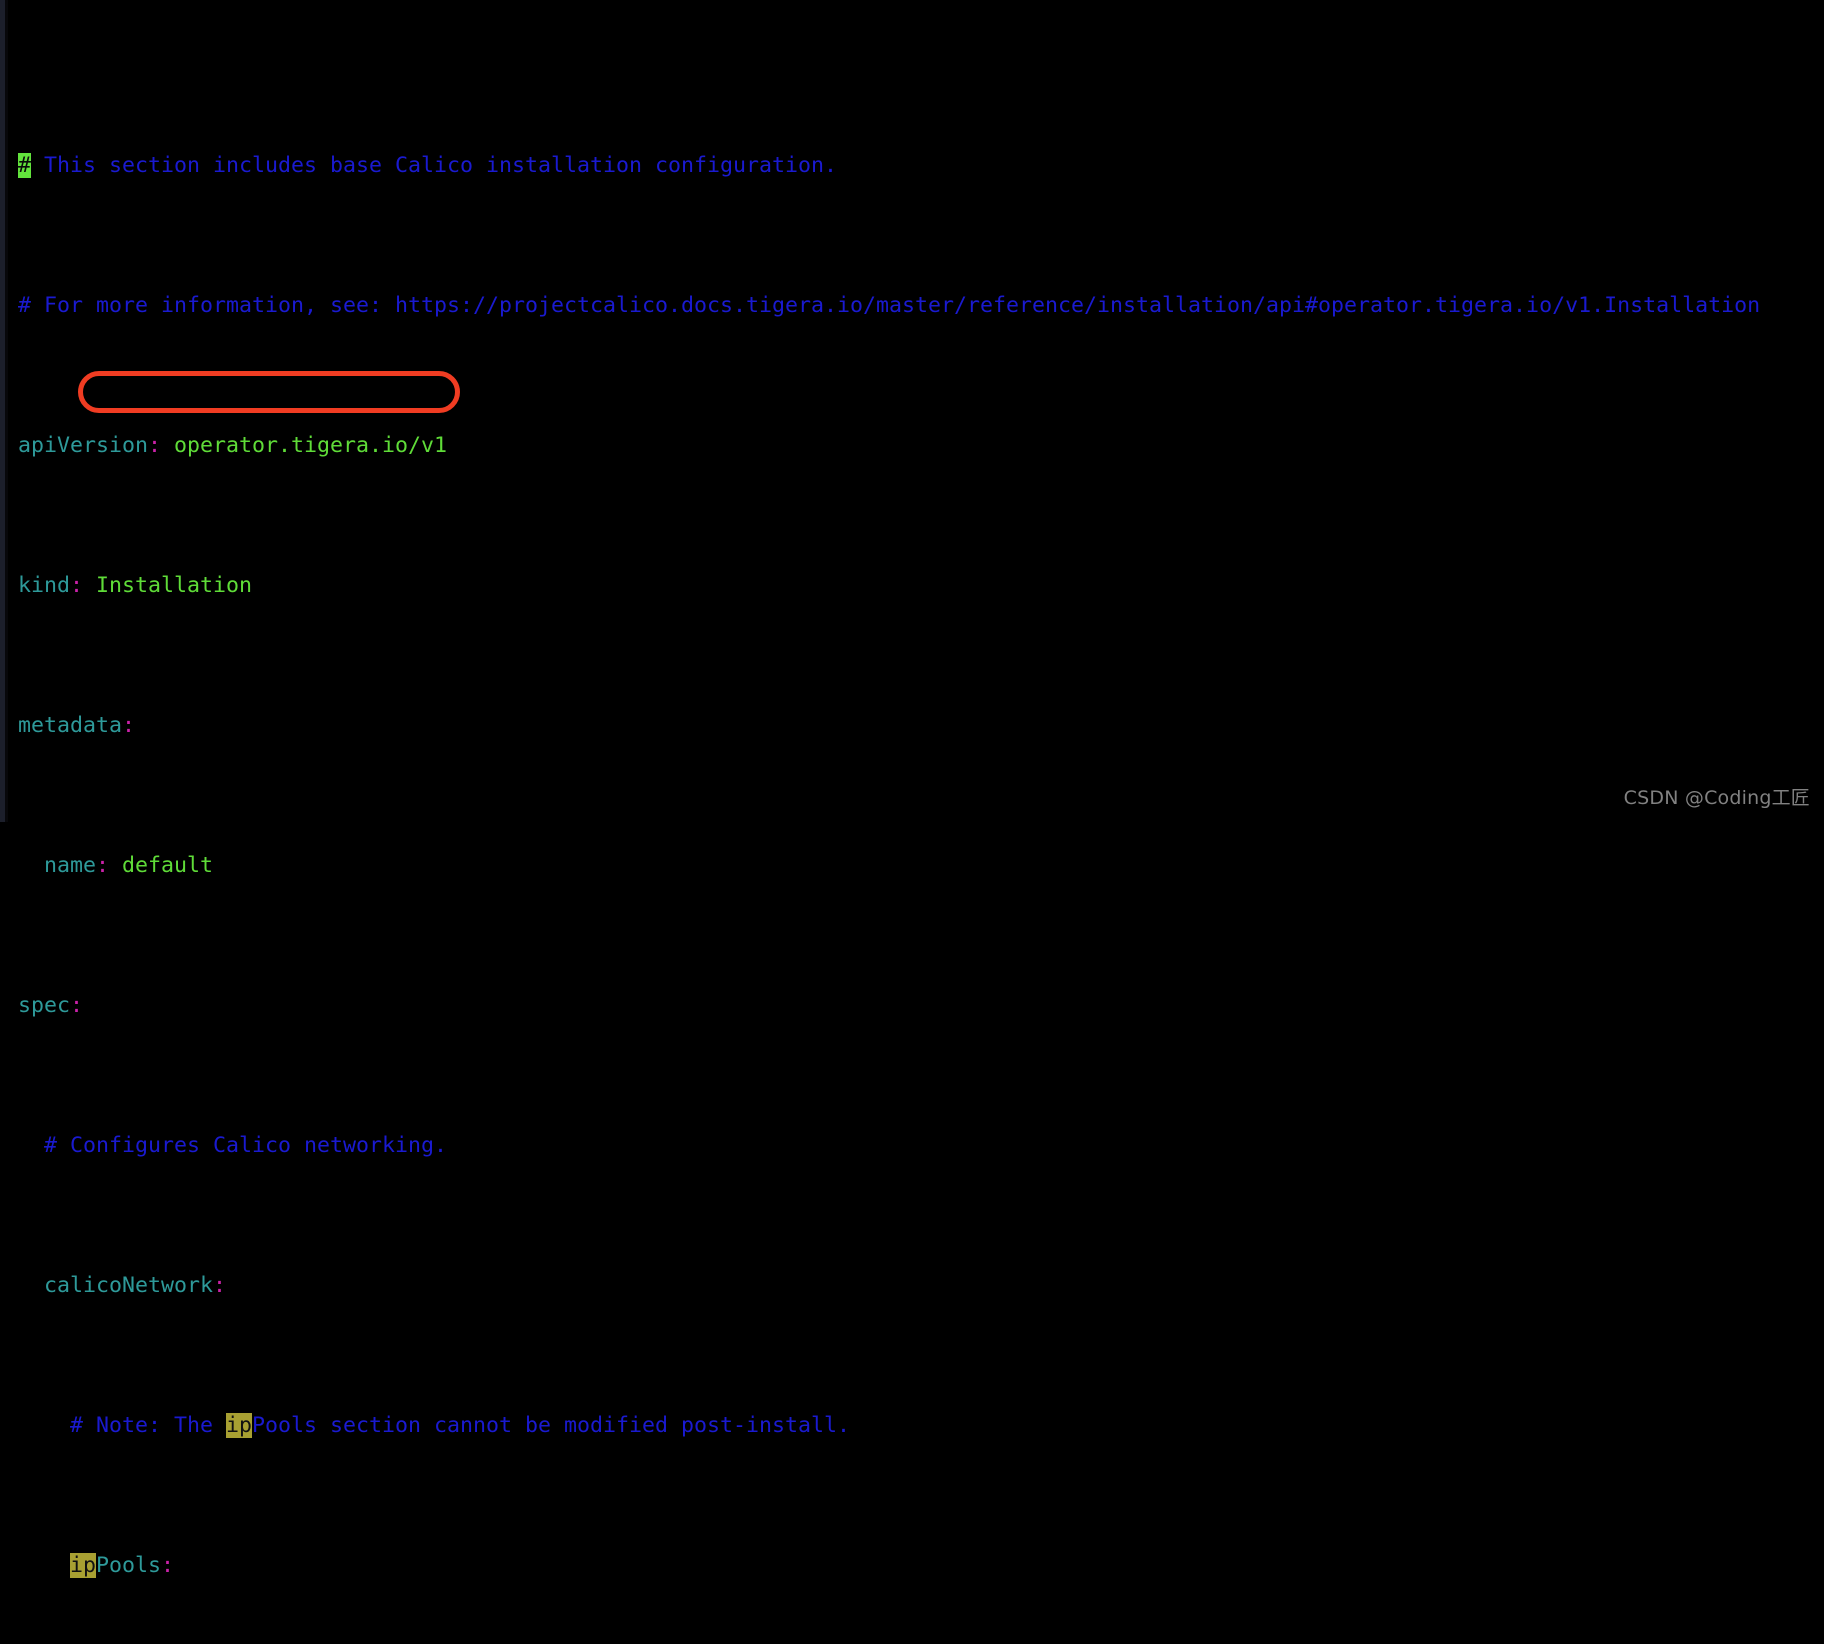  I want to click on yaml-value-kind: Installation, so click(168, 585).